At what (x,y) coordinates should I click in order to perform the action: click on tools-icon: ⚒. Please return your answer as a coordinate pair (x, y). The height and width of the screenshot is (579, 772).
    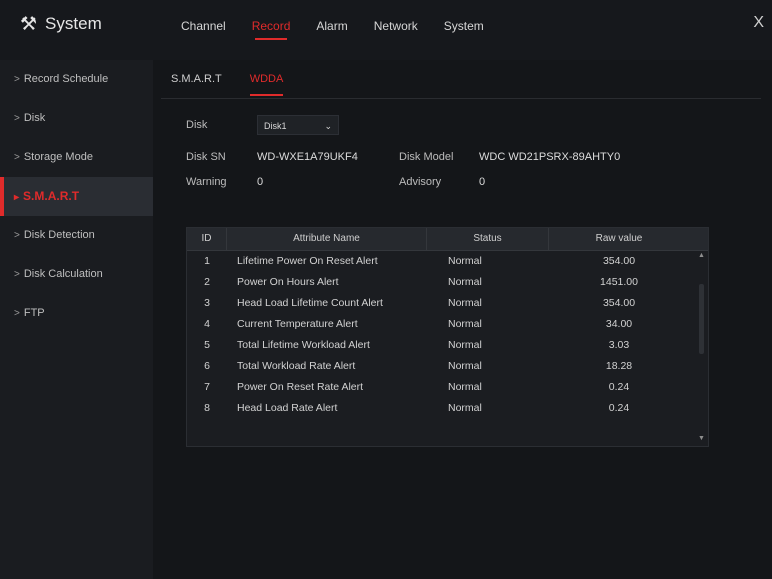
    Looking at the image, I should click on (29, 24).